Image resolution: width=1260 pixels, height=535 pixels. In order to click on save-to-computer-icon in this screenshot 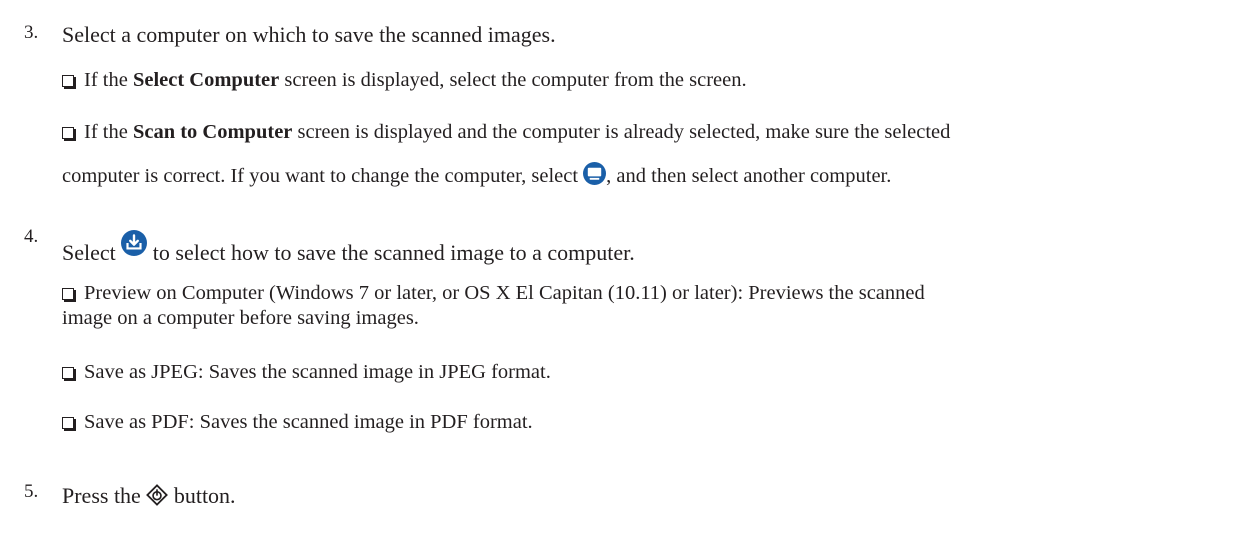, I will do `click(134, 245)`.